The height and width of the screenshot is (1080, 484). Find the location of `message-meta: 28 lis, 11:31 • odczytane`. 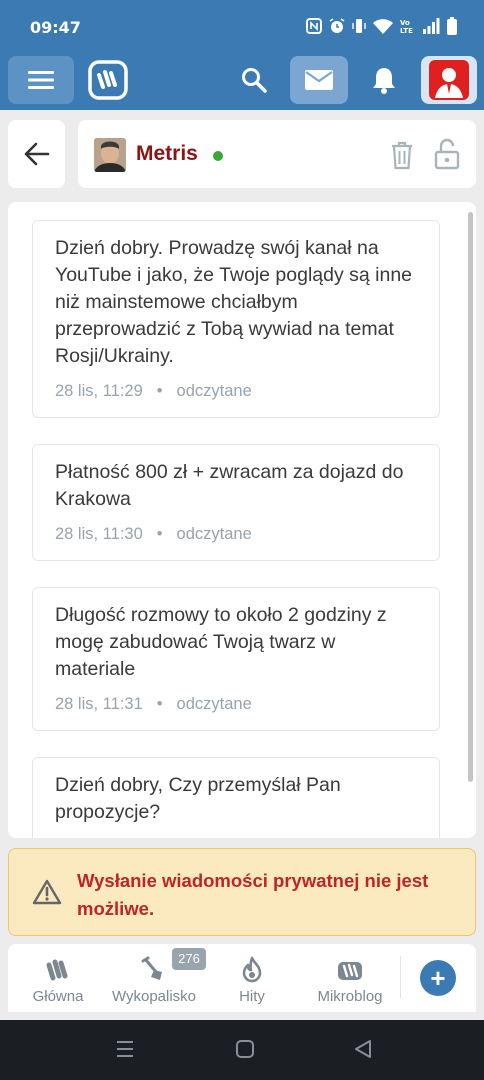

message-meta: 28 lis, 11:31 • odczytane is located at coordinates (236, 712).